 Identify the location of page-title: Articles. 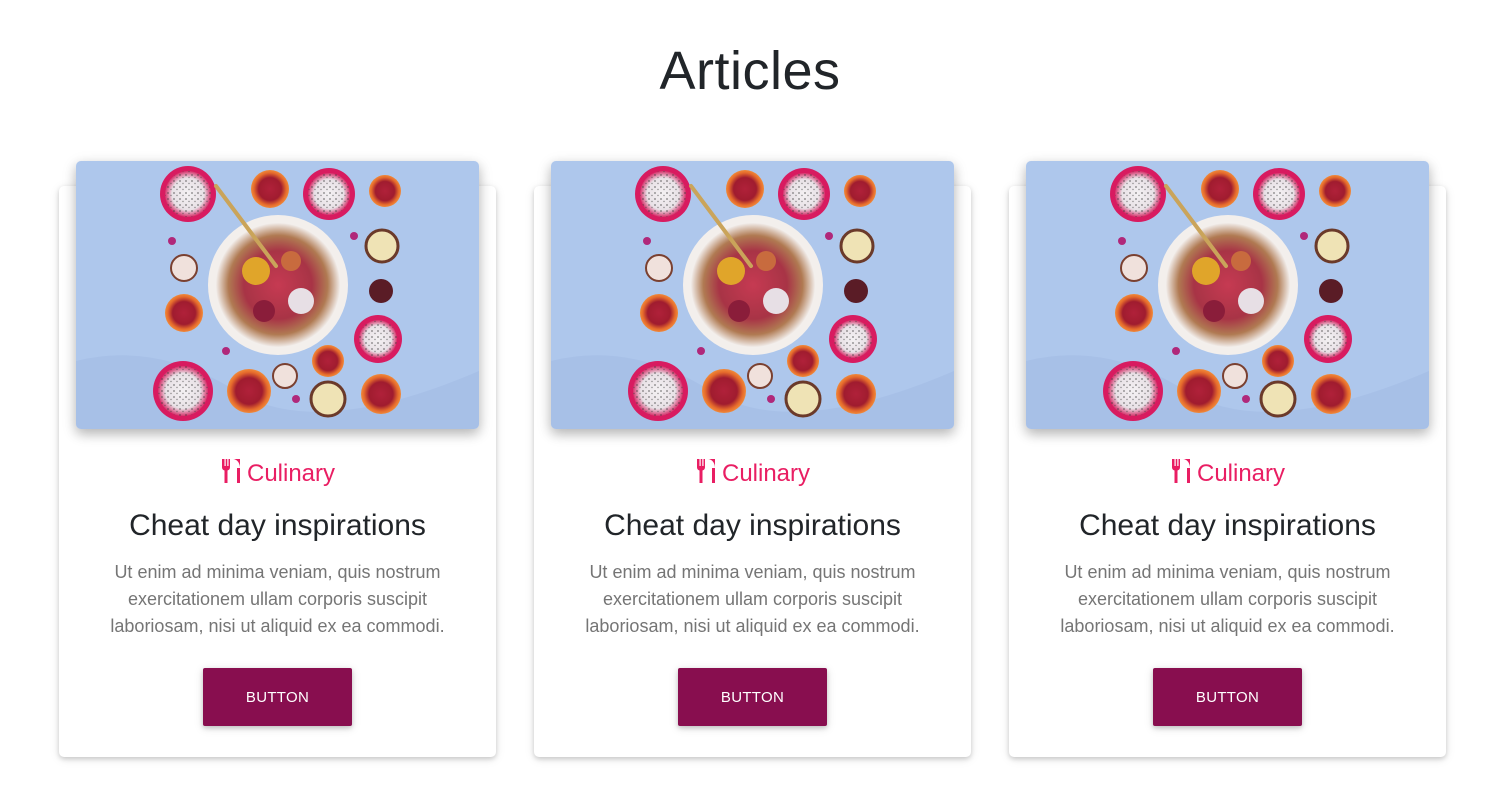
(750, 71).